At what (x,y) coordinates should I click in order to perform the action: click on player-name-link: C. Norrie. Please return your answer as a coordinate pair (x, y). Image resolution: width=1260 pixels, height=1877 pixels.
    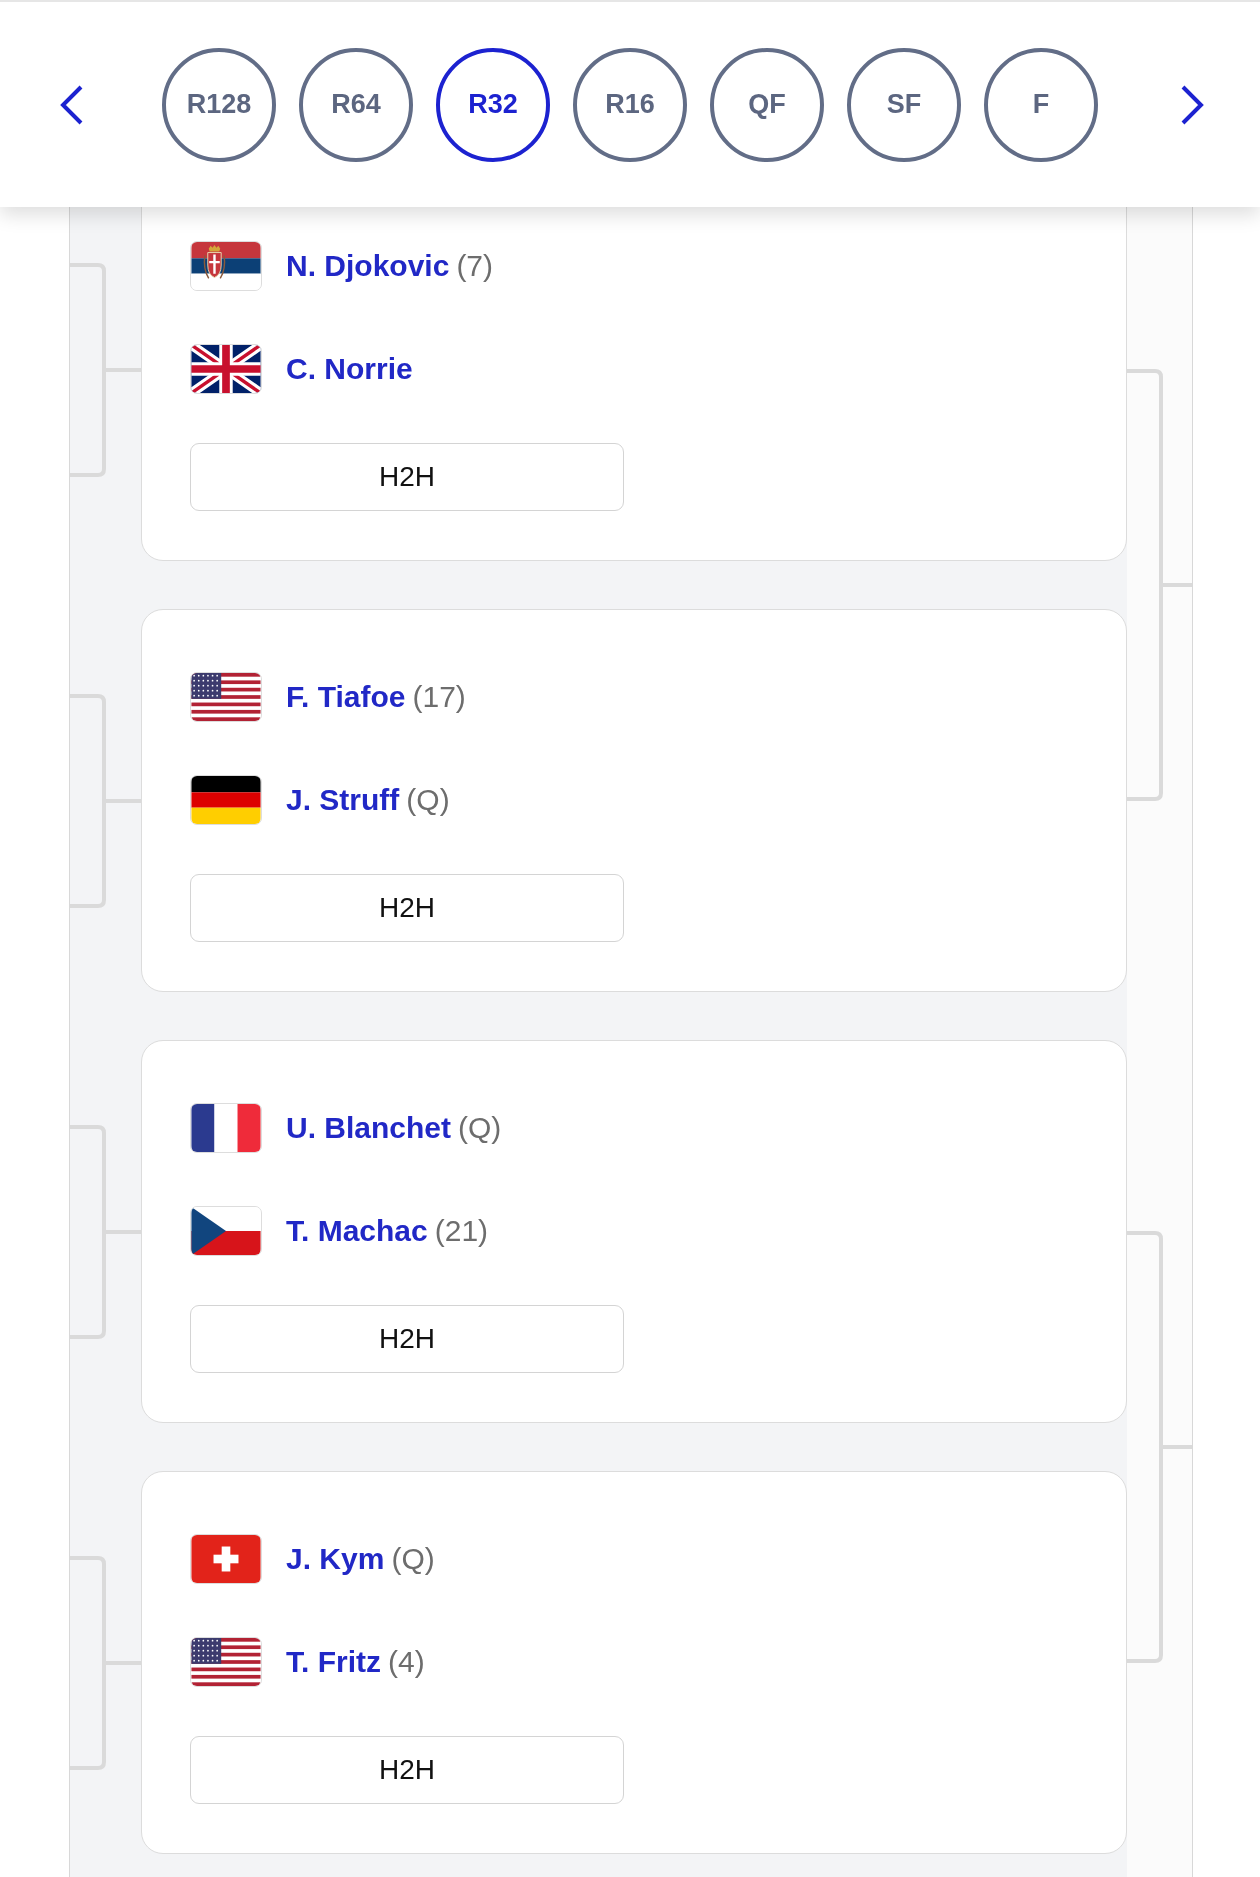
    Looking at the image, I should click on (349, 369).